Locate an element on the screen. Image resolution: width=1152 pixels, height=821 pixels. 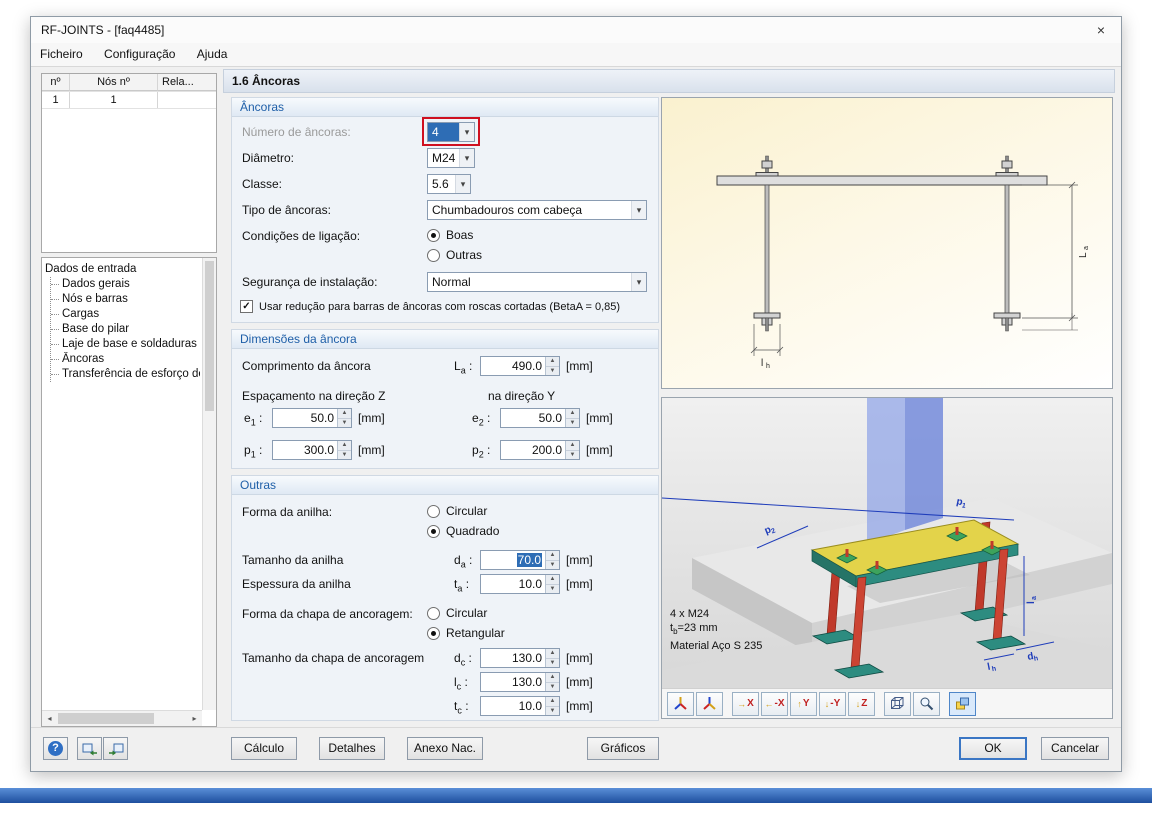
e2-input: 50.0 ▲ ▼ is located at coordinates (540, 418).